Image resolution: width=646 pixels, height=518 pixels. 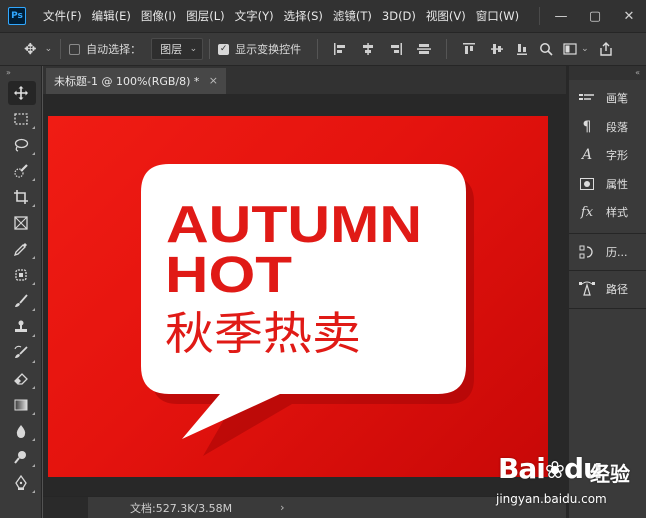 I want to click on healing-brush-tool, so click(x=21, y=275).